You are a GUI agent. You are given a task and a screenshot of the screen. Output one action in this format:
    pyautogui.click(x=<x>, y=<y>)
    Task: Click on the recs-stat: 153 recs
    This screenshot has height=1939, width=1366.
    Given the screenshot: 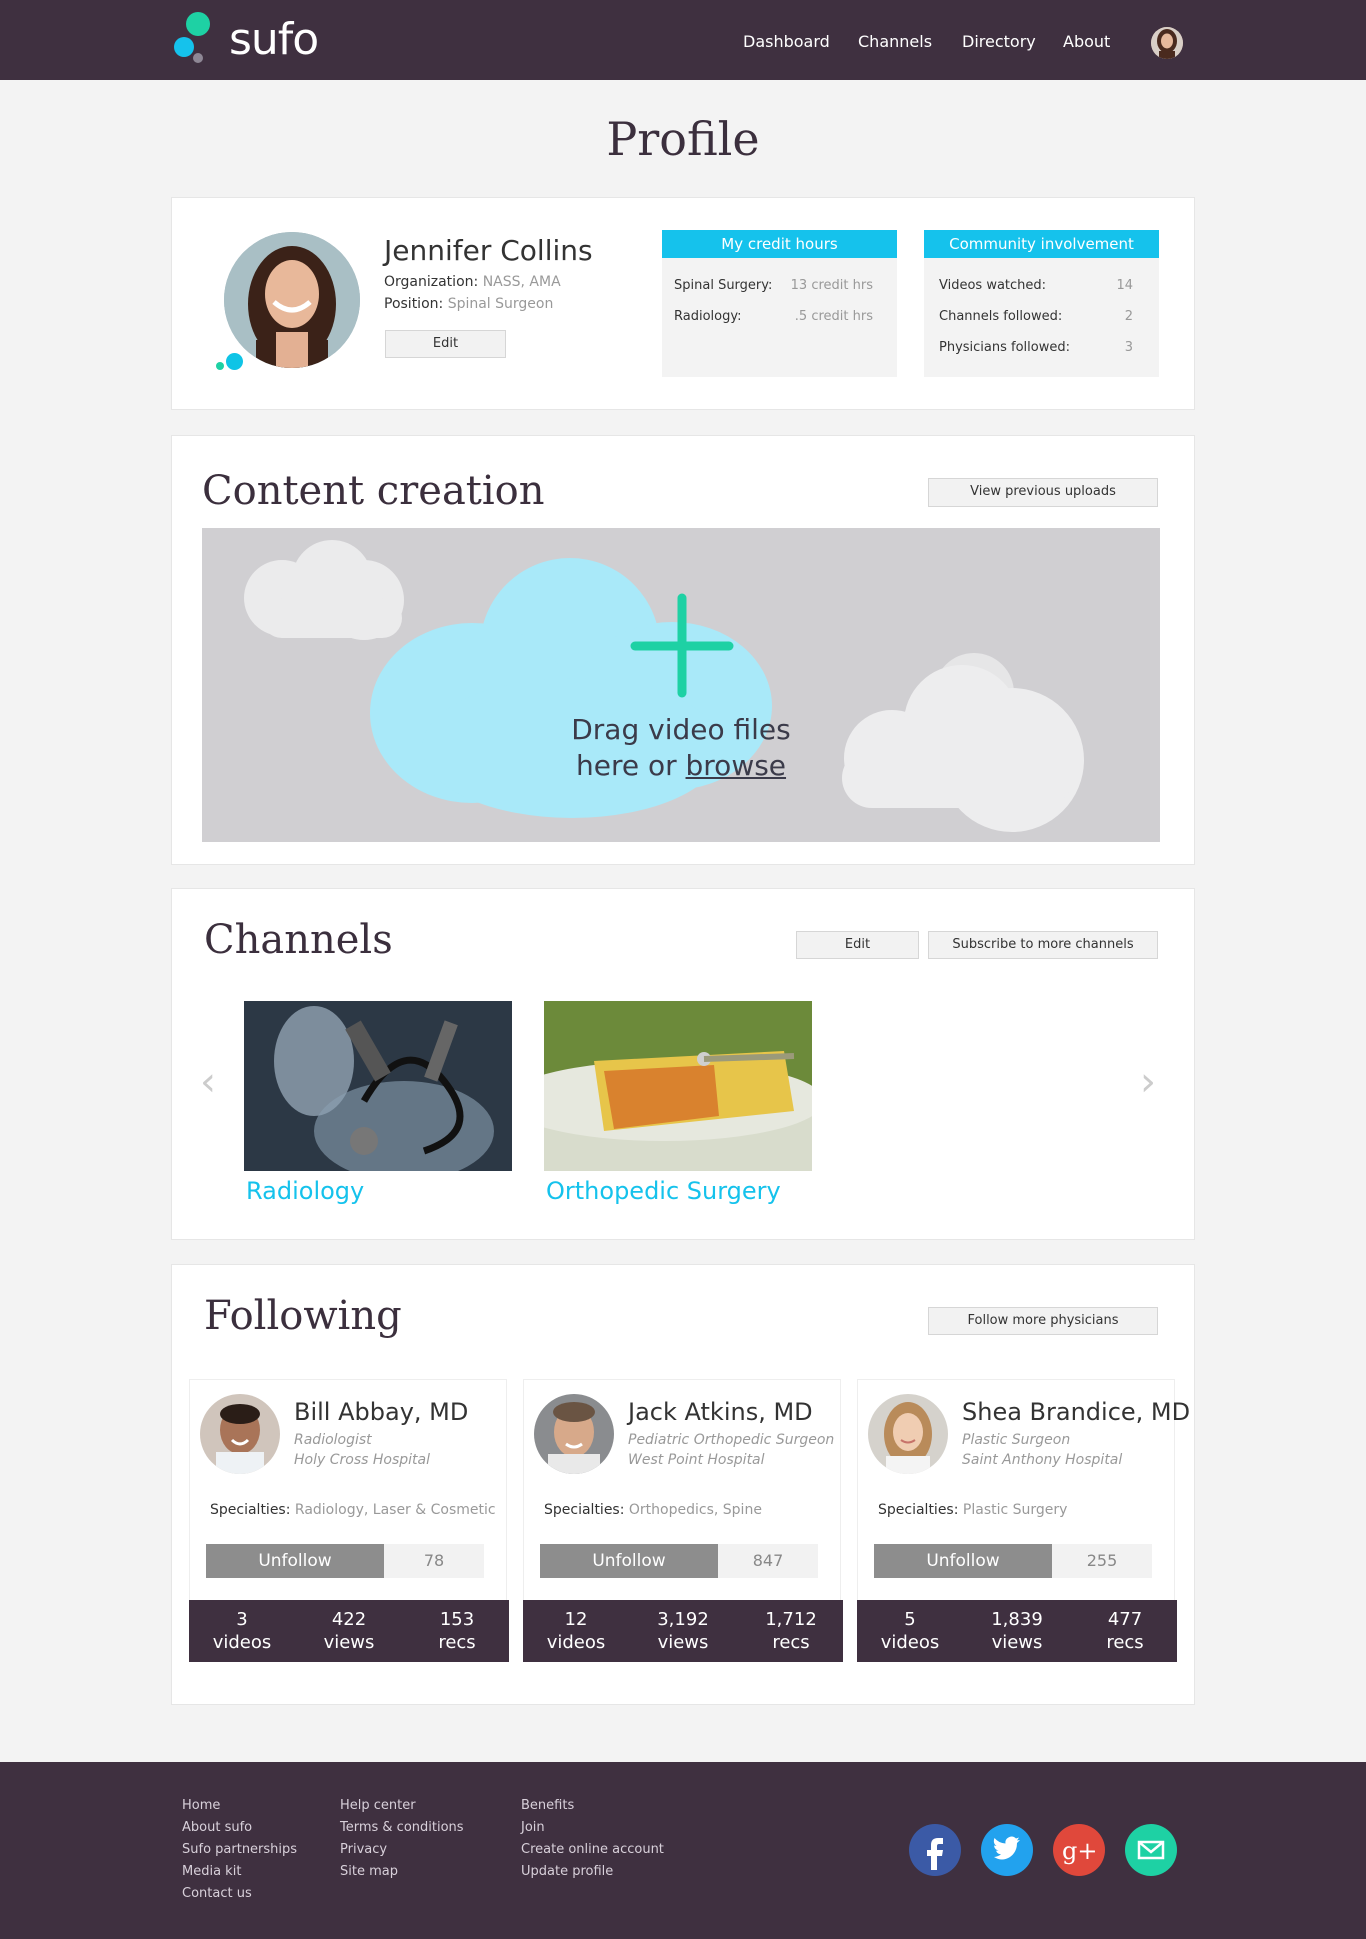 What is the action you would take?
    pyautogui.click(x=457, y=1631)
    